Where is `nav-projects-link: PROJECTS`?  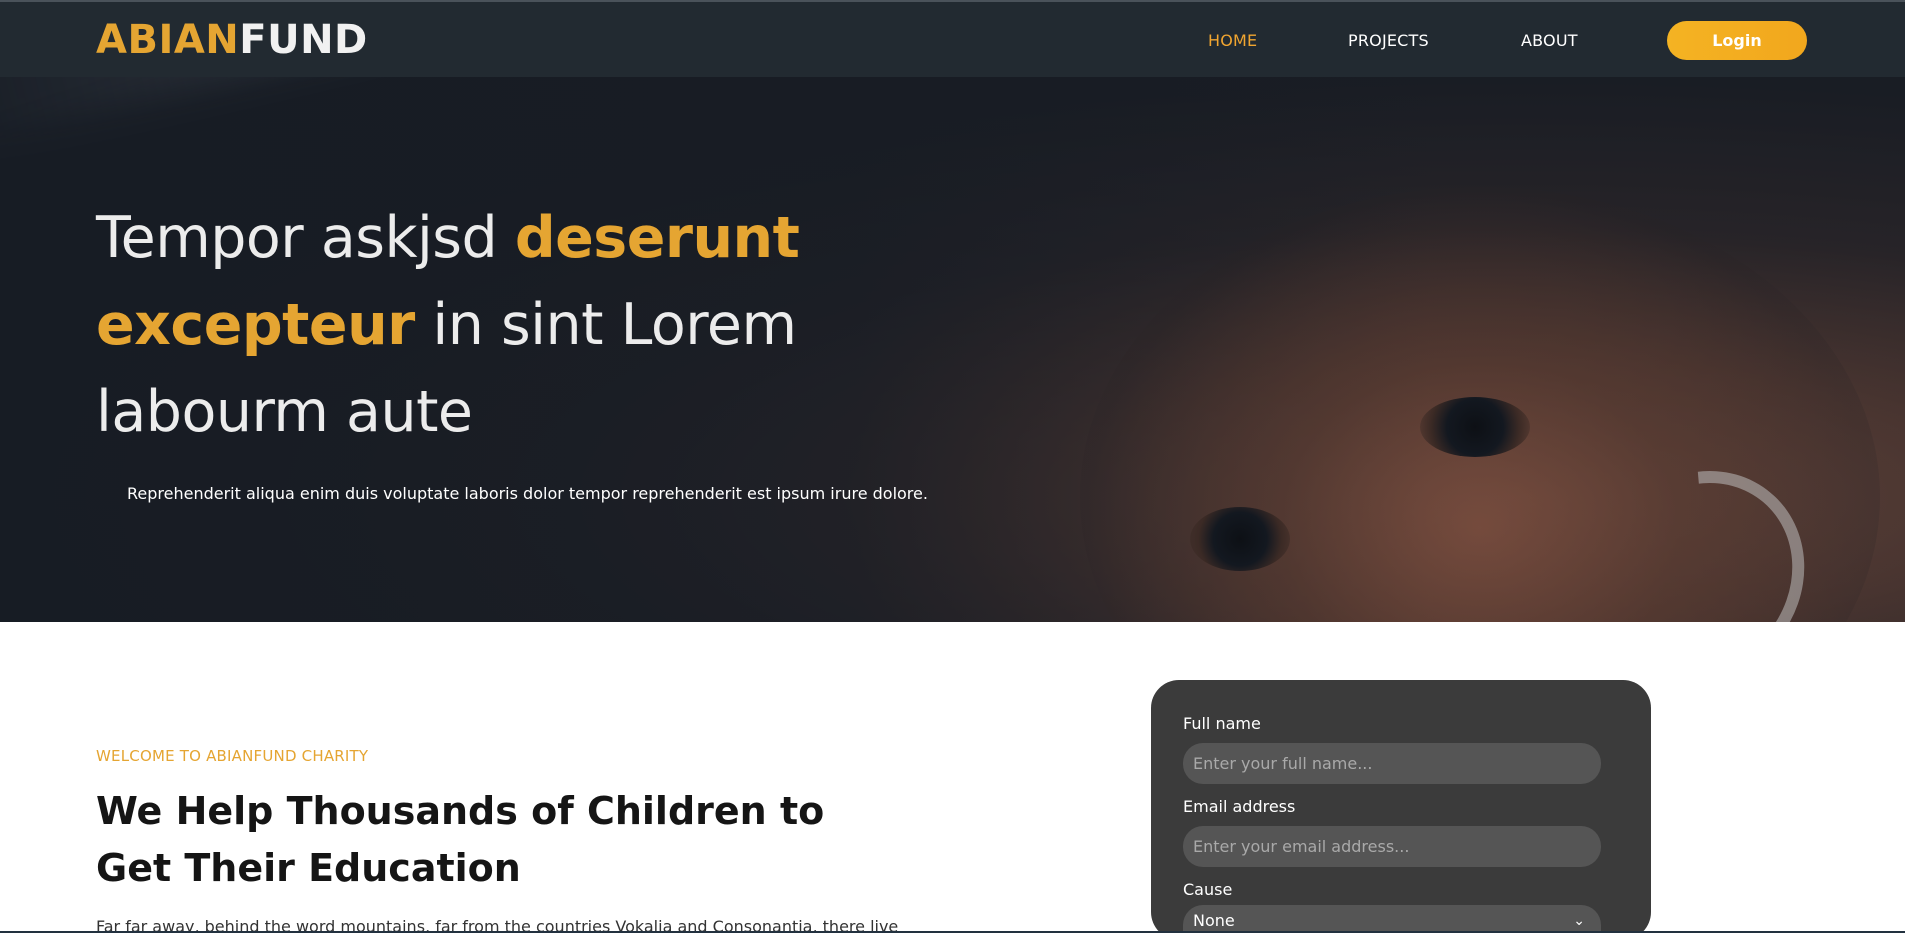
nav-projects-link: PROJECTS is located at coordinates (1388, 40).